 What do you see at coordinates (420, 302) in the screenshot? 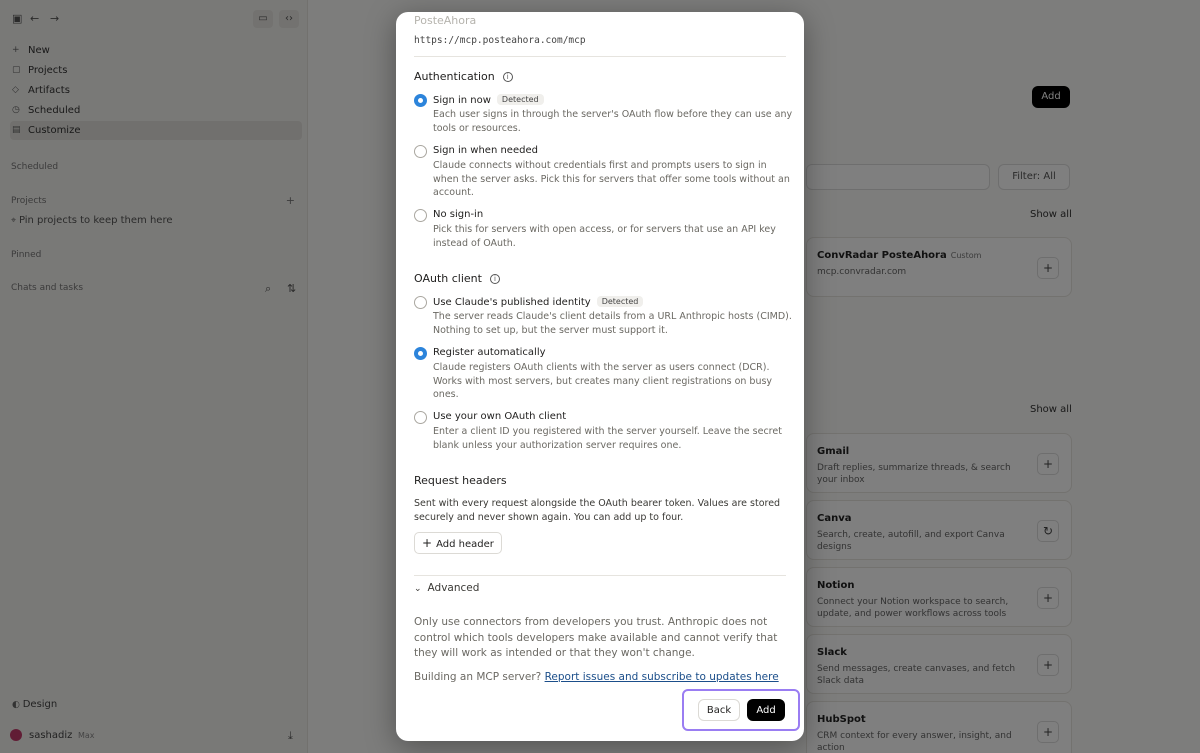
I see `radio-published-identity` at bounding box center [420, 302].